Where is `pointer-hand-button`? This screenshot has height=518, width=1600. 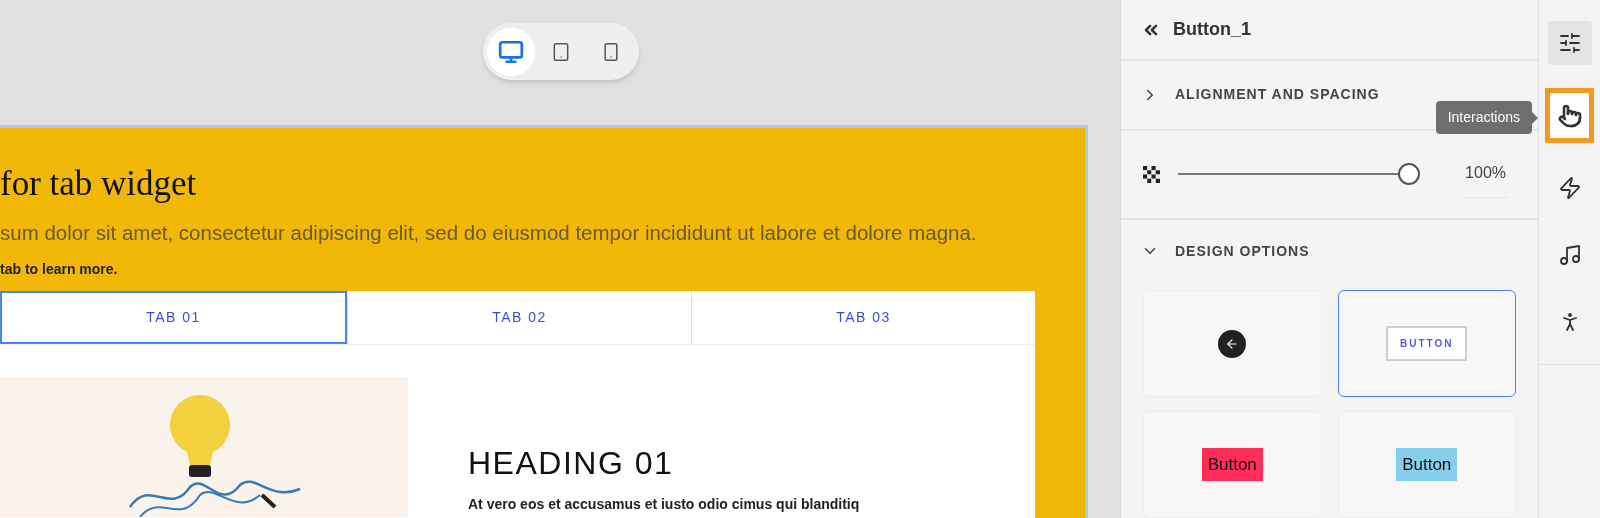
pointer-hand-button is located at coordinates (1569, 115).